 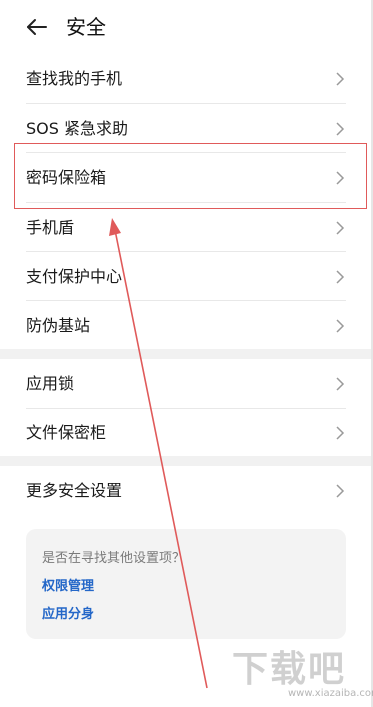 What do you see at coordinates (66, 177) in the screenshot?
I see `menu-item-label: 密码保险箱` at bounding box center [66, 177].